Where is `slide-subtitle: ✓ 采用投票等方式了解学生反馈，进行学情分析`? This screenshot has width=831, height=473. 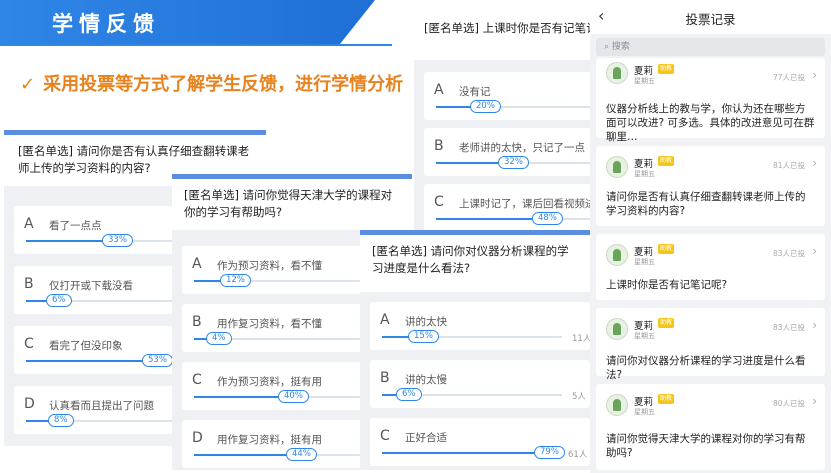 slide-subtitle: ✓ 采用投票等方式了解学生反馈，进行学情分析 is located at coordinates (211, 83).